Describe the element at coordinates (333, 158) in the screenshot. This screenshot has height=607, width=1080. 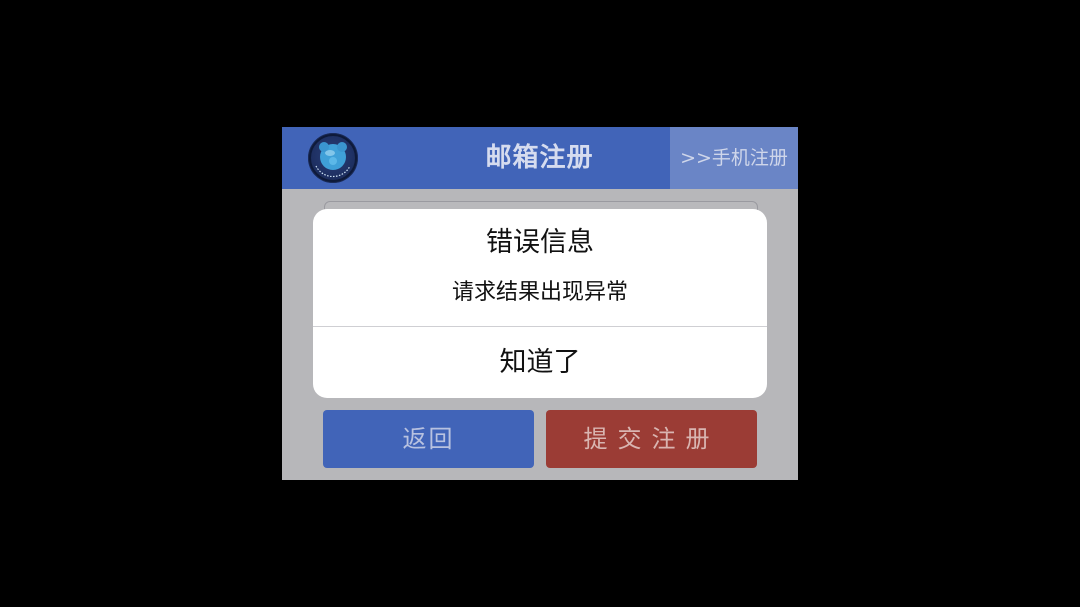
I see `blue-panda-logo-icon` at that location.